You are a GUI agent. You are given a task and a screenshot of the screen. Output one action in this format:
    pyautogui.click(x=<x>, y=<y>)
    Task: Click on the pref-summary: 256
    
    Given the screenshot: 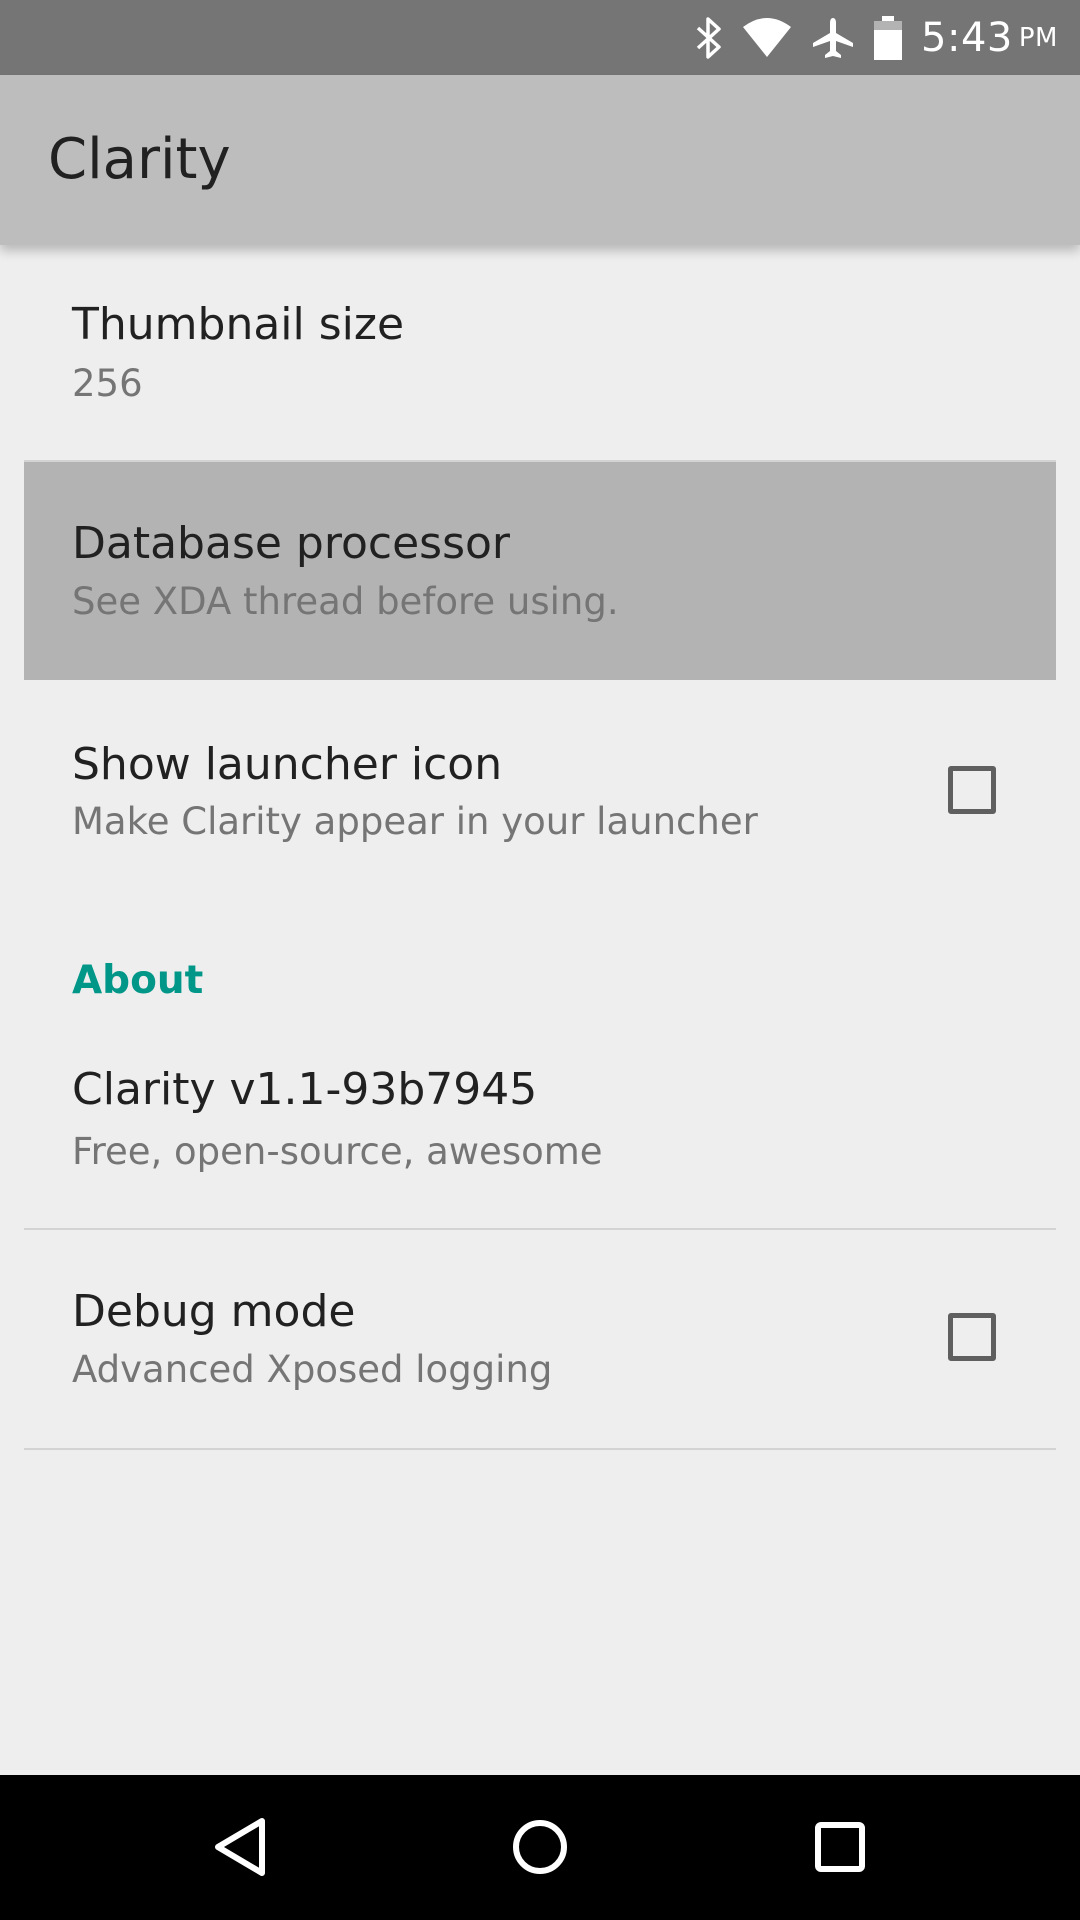 What is the action you would take?
    pyautogui.click(x=107, y=383)
    